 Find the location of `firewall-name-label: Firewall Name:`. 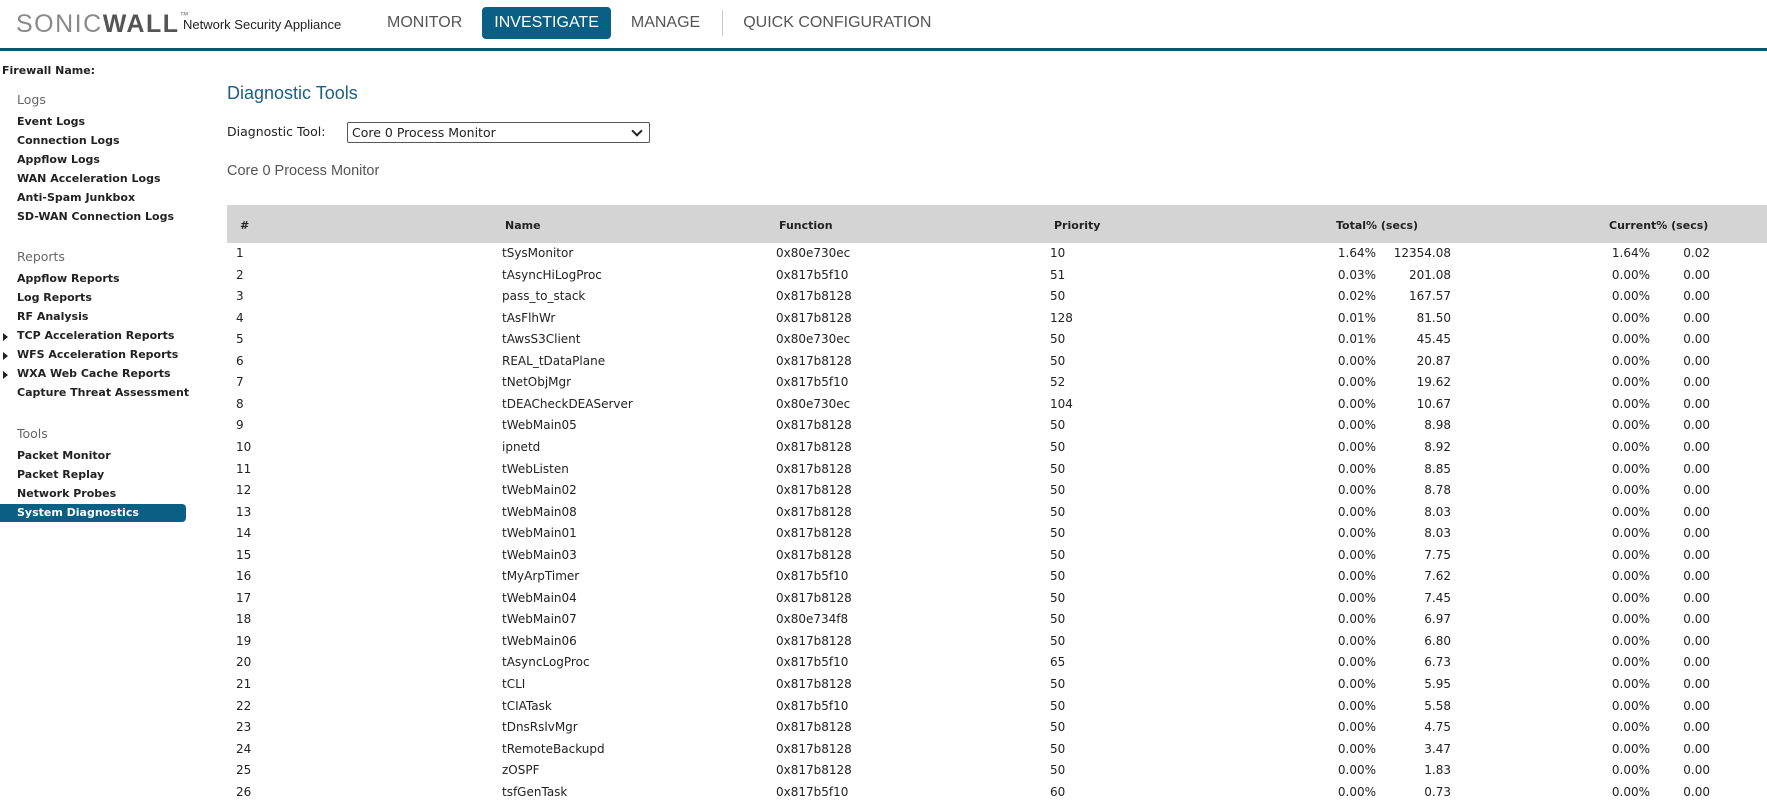

firewall-name-label: Firewall Name: is located at coordinates (49, 70).